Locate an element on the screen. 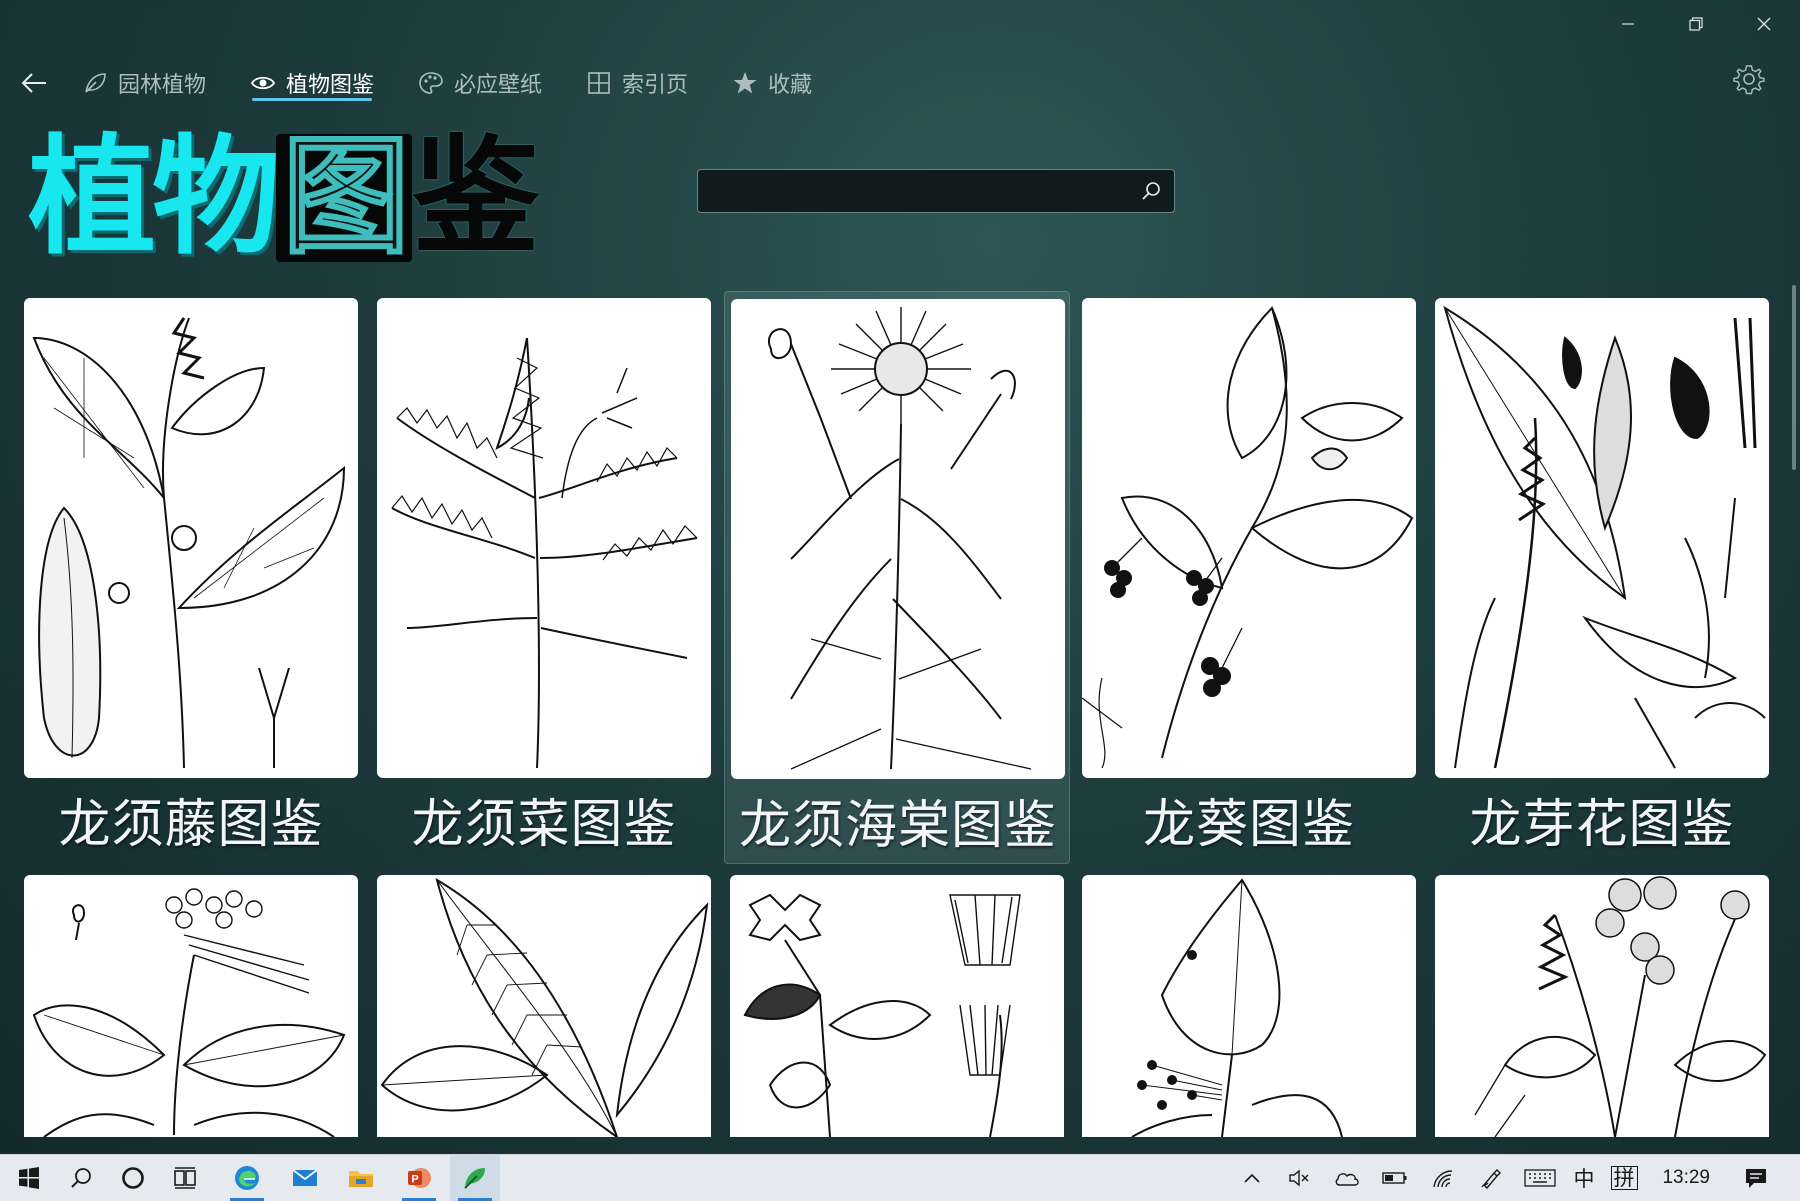 This screenshot has height=1201, width=1800. minimize-icon is located at coordinates (1628, 24).